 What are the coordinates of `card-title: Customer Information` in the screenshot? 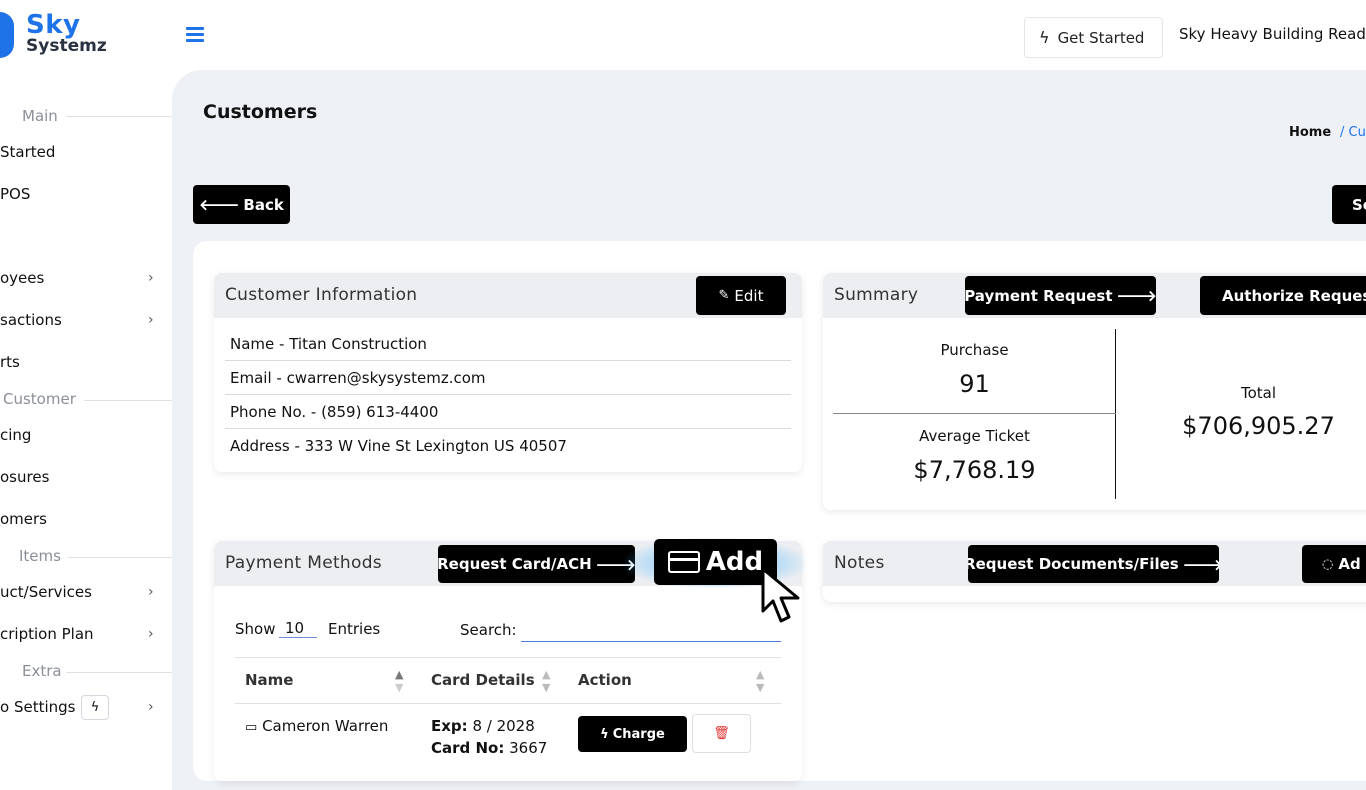 It's located at (321, 295).